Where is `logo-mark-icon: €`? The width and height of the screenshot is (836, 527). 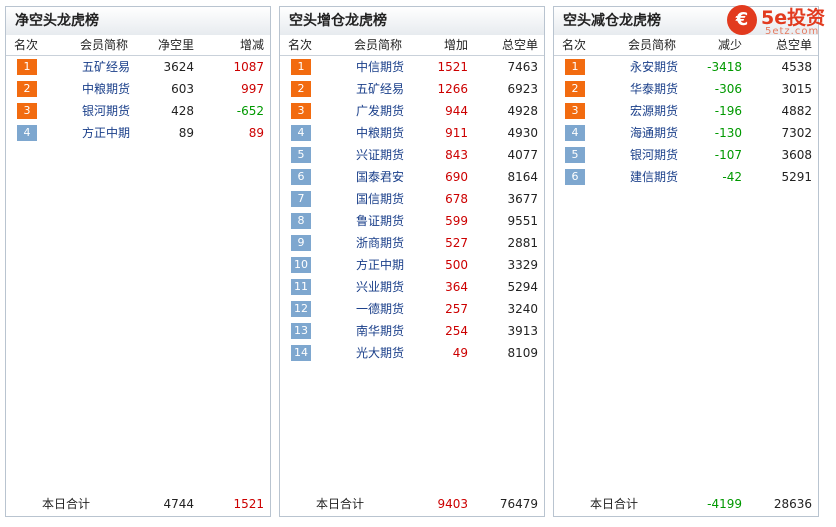 logo-mark-icon: € is located at coordinates (742, 20).